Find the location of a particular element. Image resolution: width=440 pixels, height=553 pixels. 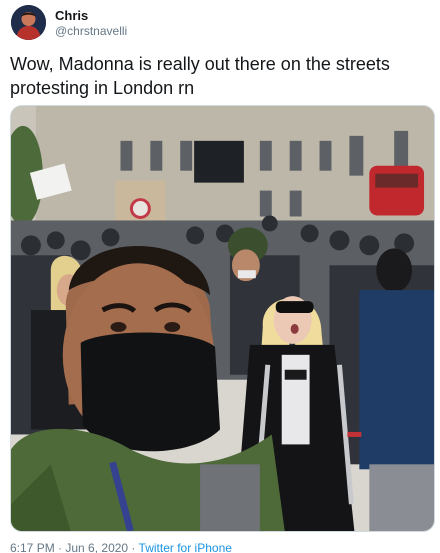

handle: @chrstnavelli is located at coordinates (91, 31).